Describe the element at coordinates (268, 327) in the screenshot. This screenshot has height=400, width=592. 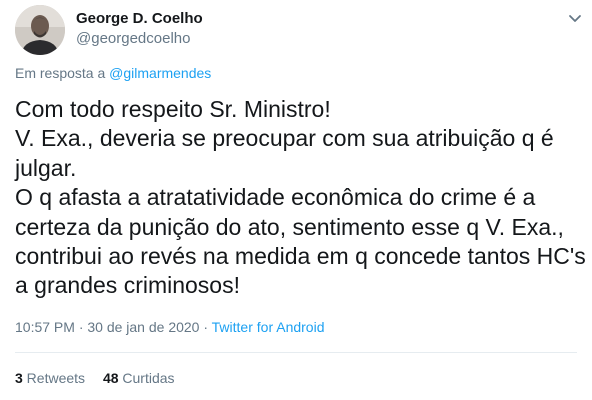
I see `tweet-source-link: Twitter for Android` at that location.